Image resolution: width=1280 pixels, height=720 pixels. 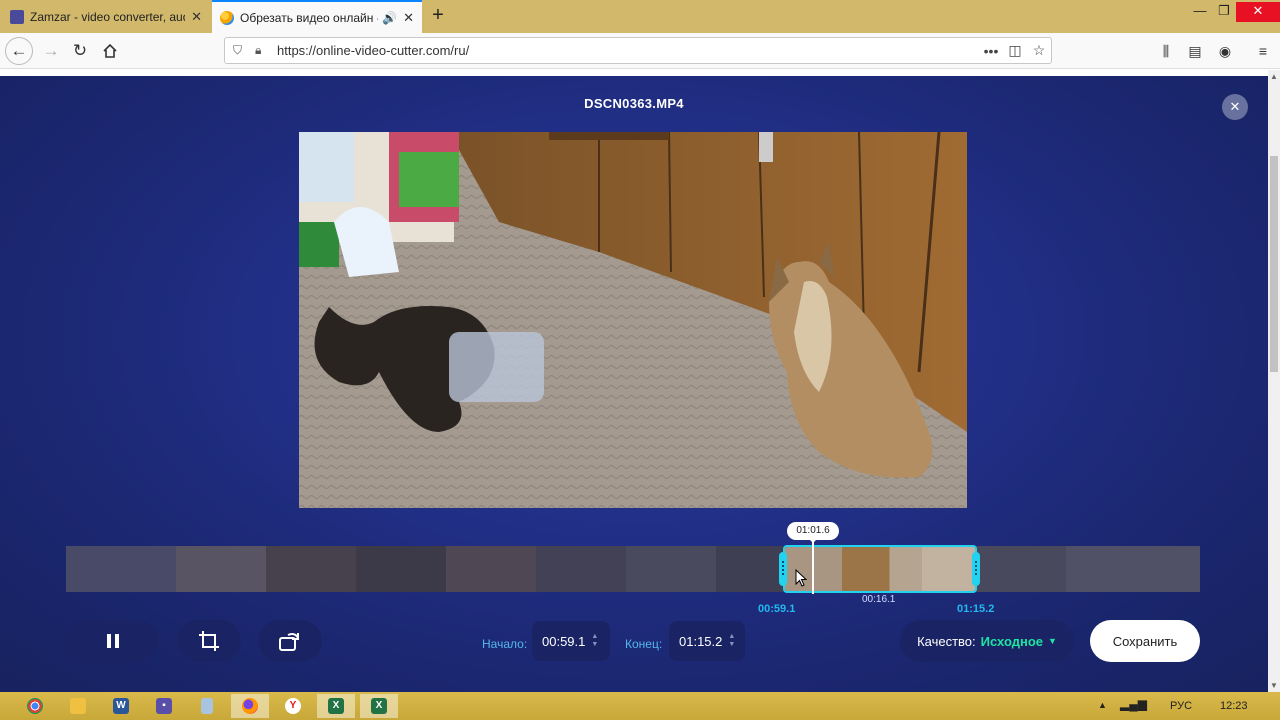 I want to click on playhead-time: 01:01.6, so click(x=813, y=532).